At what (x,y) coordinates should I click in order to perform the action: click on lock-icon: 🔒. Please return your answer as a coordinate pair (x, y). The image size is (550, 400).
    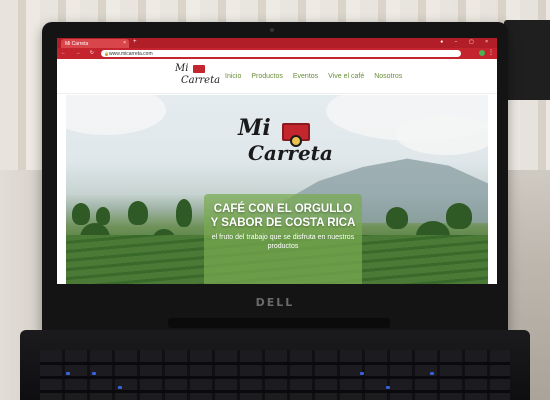
    Looking at the image, I should click on (106, 53).